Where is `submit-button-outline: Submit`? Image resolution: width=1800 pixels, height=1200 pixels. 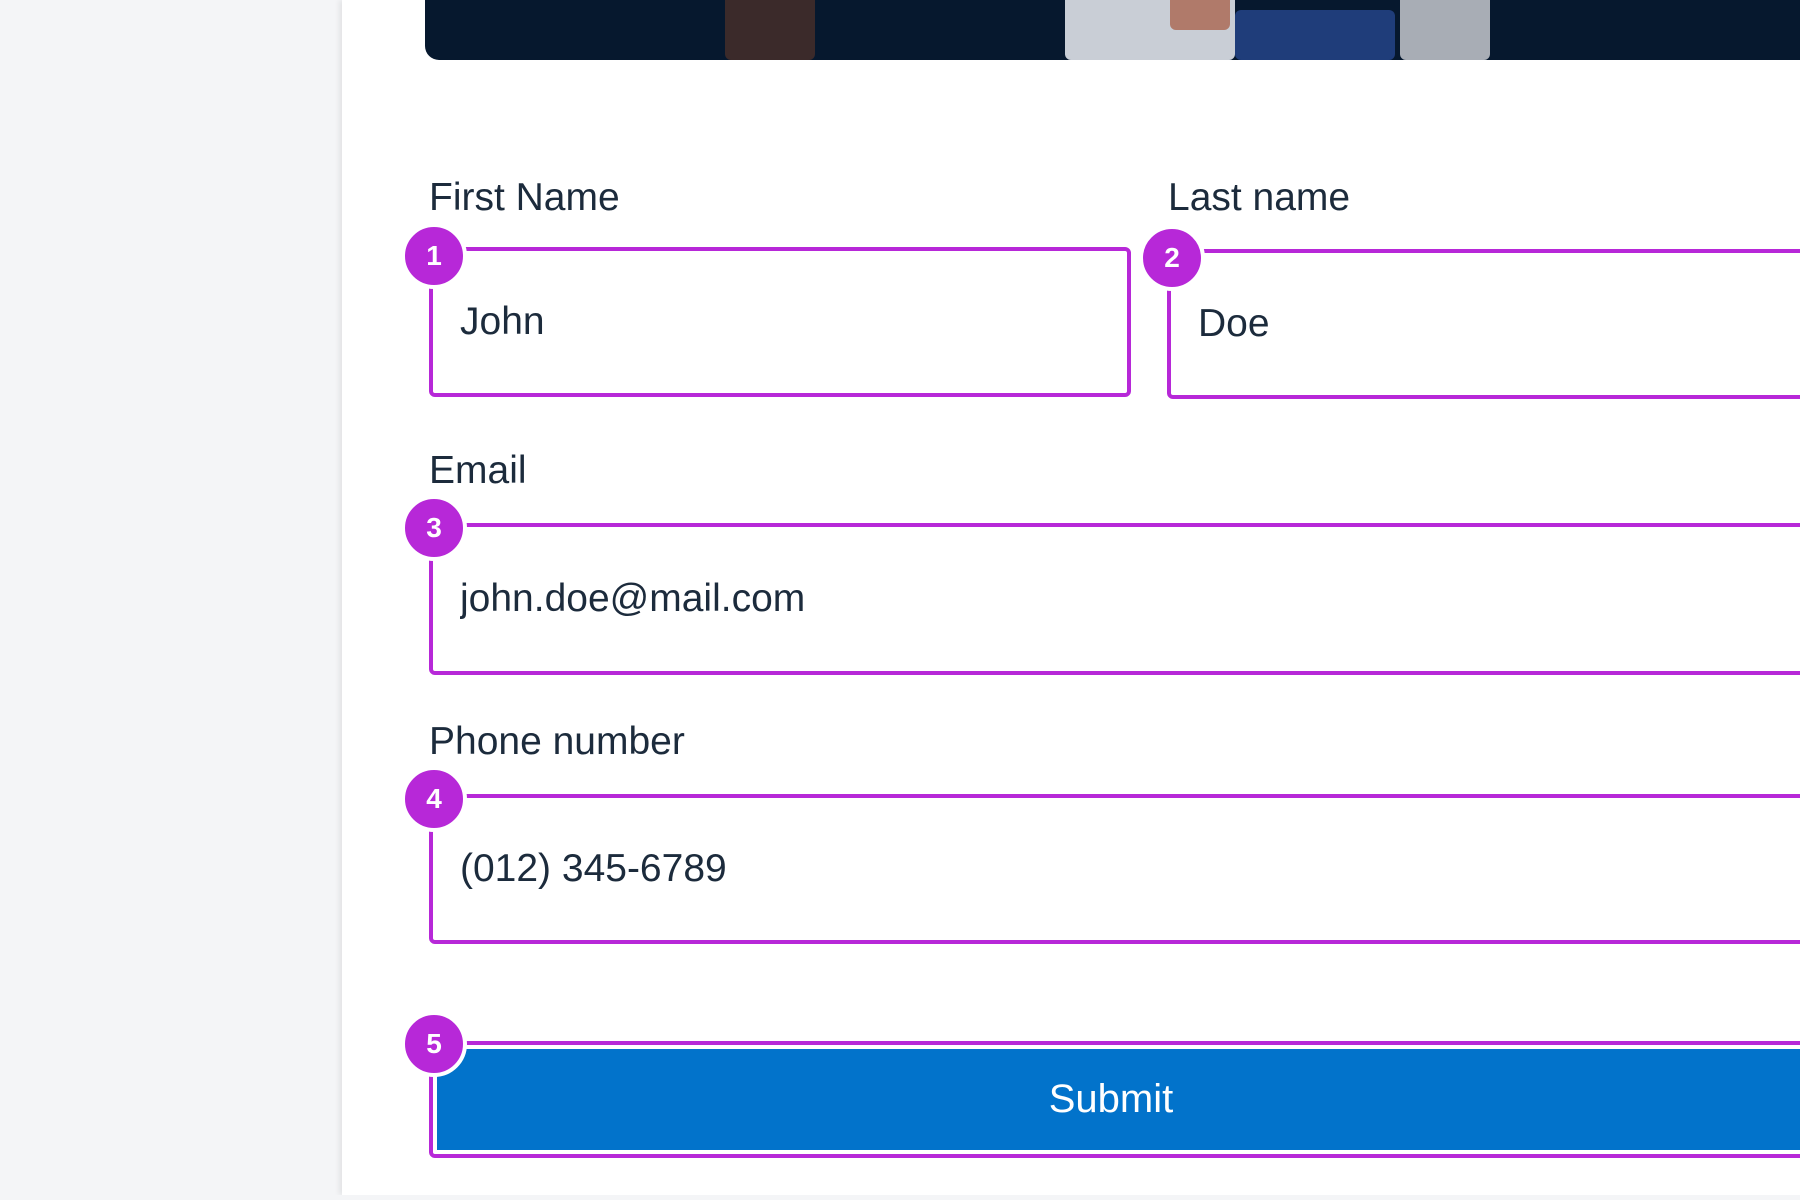 submit-button-outline: Submit is located at coordinates (1114, 1099).